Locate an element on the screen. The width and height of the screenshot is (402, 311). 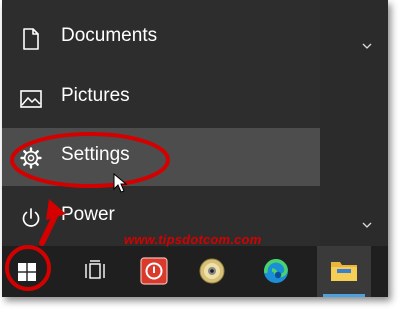
gear-icon is located at coordinates (31, 158).